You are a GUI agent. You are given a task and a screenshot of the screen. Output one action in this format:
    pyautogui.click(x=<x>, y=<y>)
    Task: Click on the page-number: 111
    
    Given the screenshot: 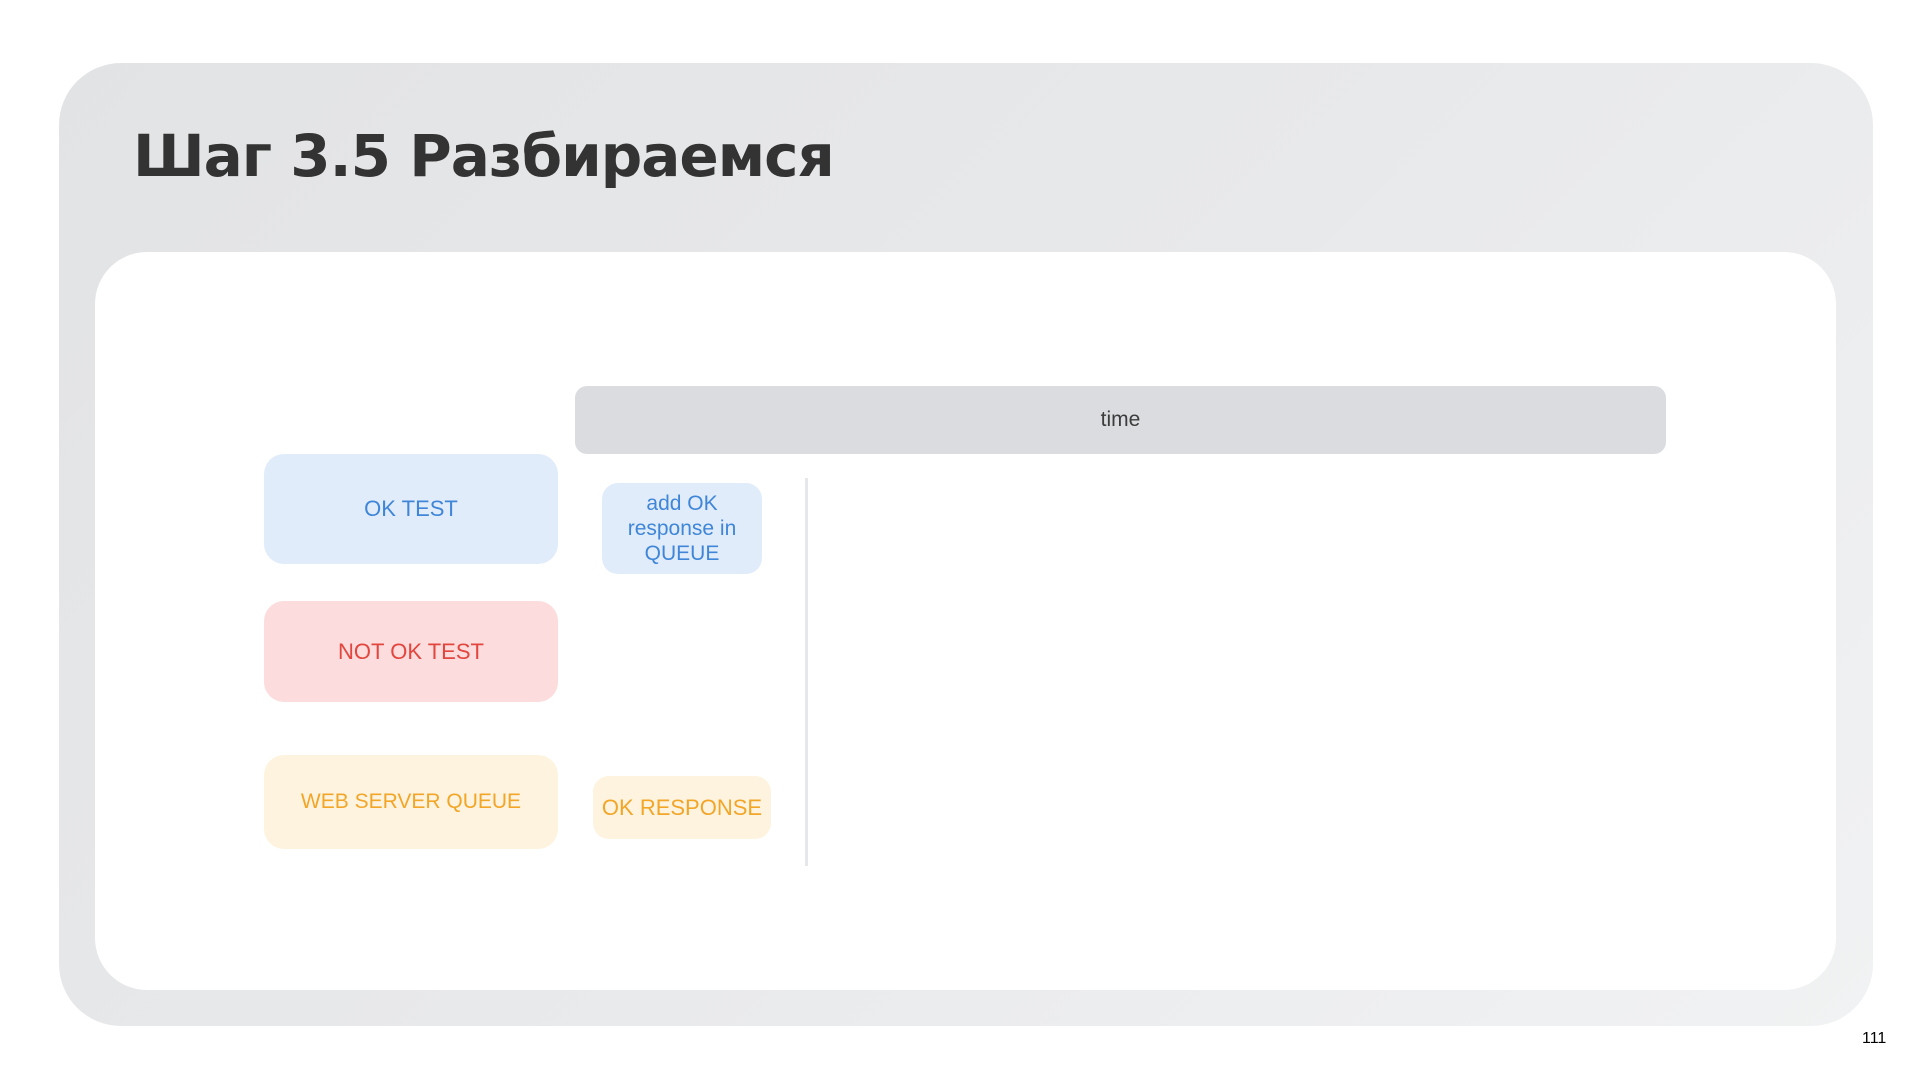 What is the action you would take?
    pyautogui.click(x=1874, y=1038)
    